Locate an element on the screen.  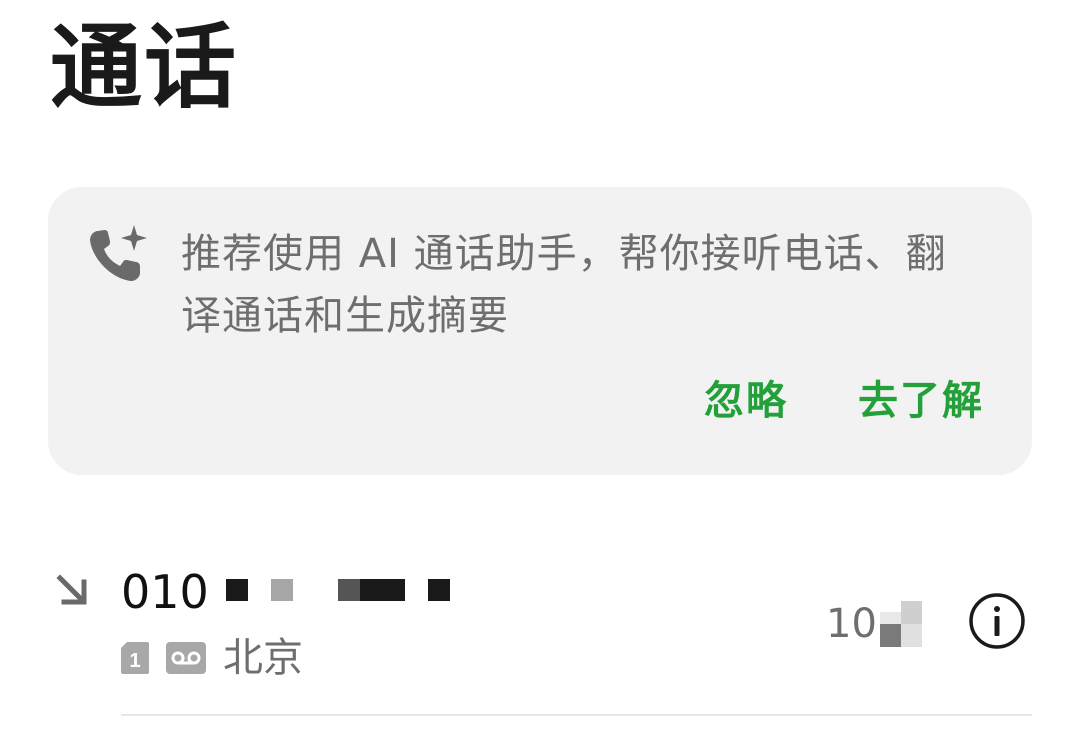
ignore-button: 忽略 is located at coordinates (746, 401).